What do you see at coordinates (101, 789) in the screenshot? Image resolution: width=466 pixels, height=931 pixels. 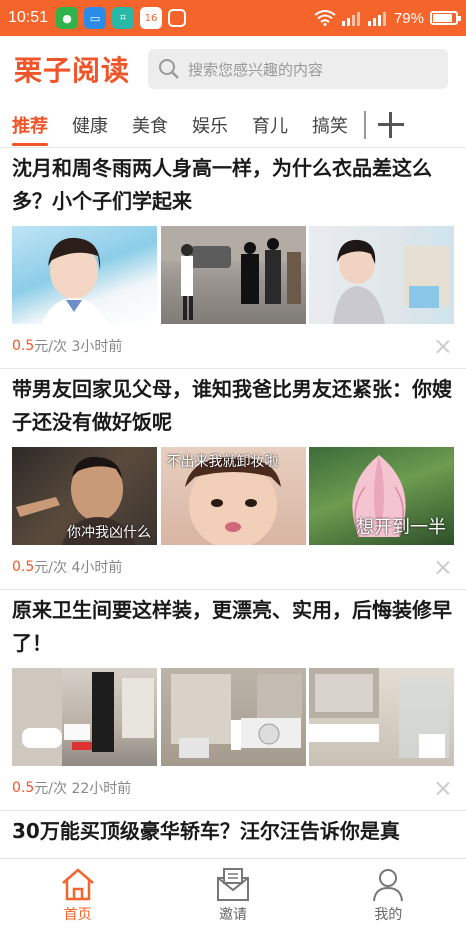 I see `article-time: 22小时前` at bounding box center [101, 789].